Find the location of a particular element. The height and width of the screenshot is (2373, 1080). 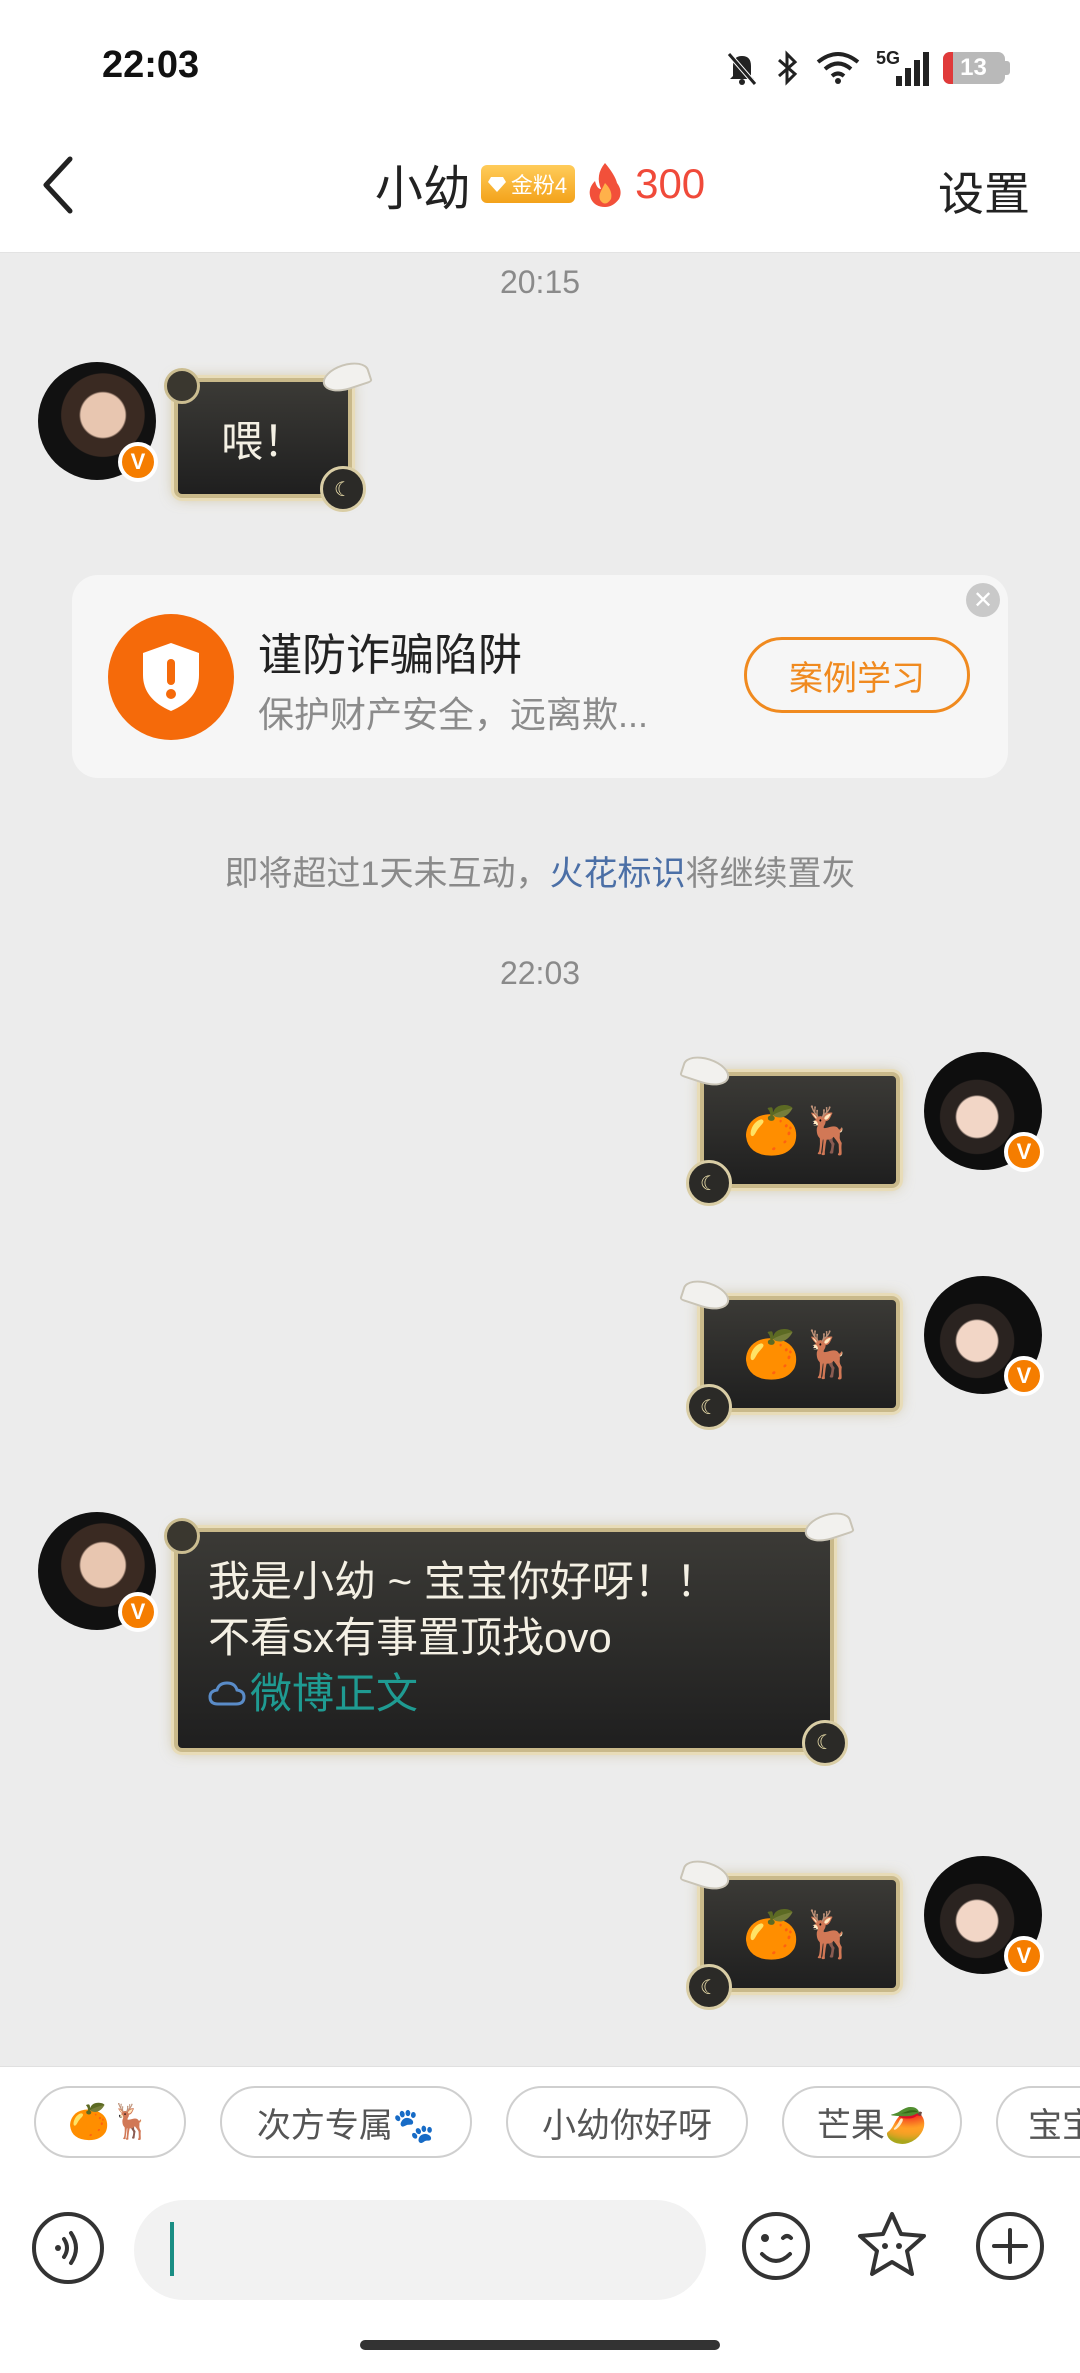

close-icon: ✕ is located at coordinates (983, 600).